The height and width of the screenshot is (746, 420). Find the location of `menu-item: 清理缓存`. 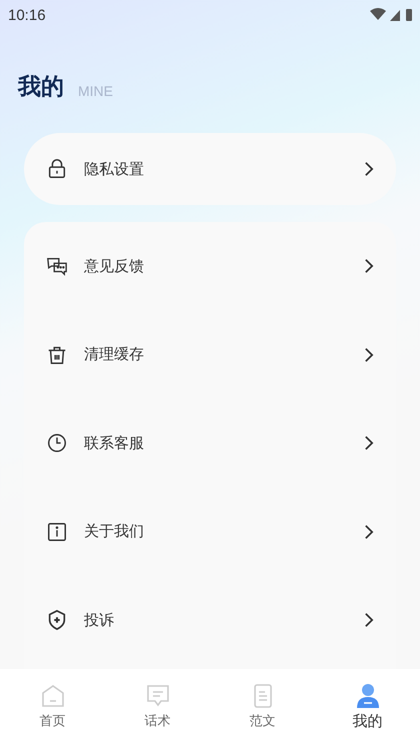

menu-item: 清理缓存 is located at coordinates (210, 354).